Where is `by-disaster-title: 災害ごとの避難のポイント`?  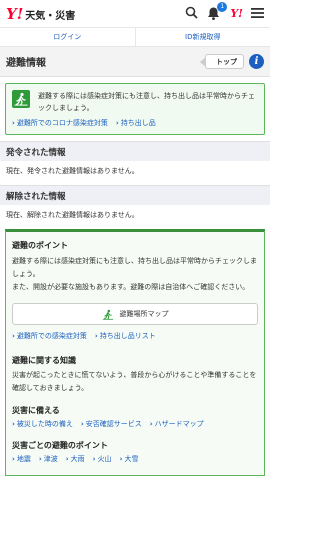
by-disaster-title: 災害ごとの避難のポイント is located at coordinates (60, 445).